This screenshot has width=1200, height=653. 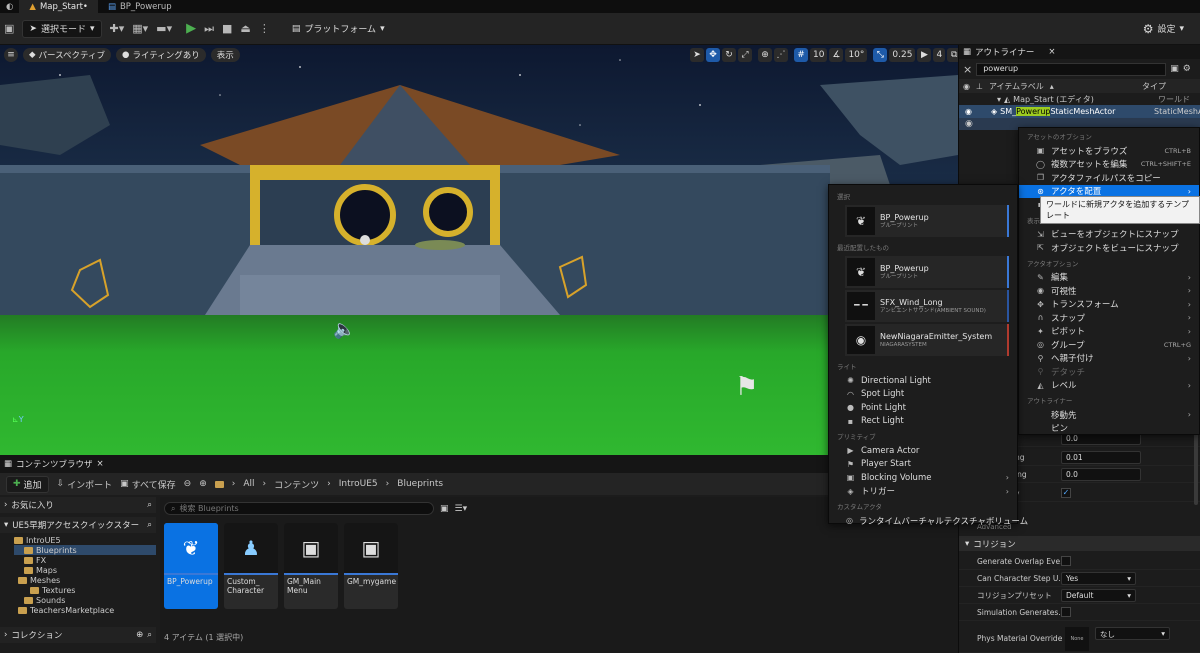 I want to click on world-space-icon: ⊕, so click(x=765, y=55).